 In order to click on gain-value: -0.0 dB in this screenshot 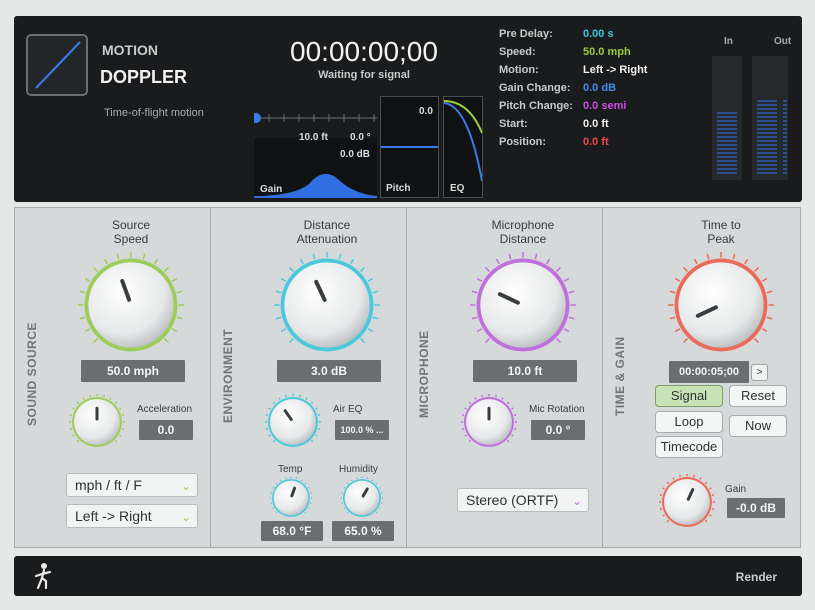, I will do `click(756, 508)`.